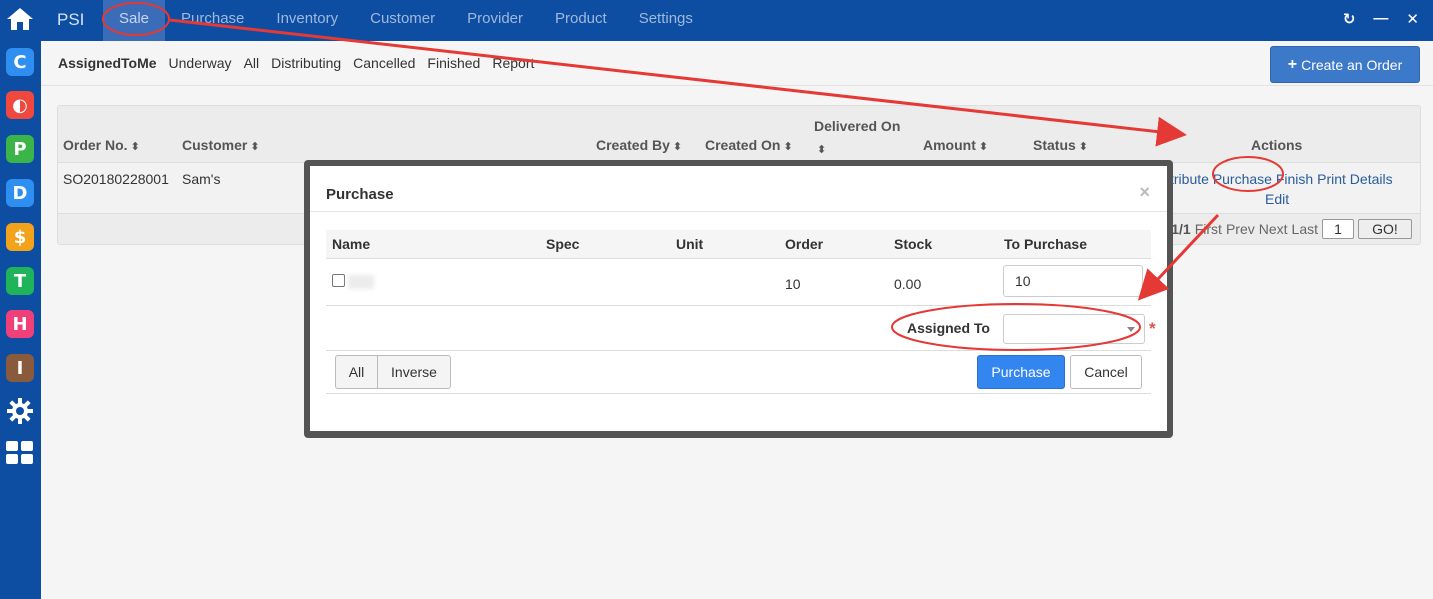  Describe the element at coordinates (1152, 328) in the screenshot. I see `required-marker: *` at that location.